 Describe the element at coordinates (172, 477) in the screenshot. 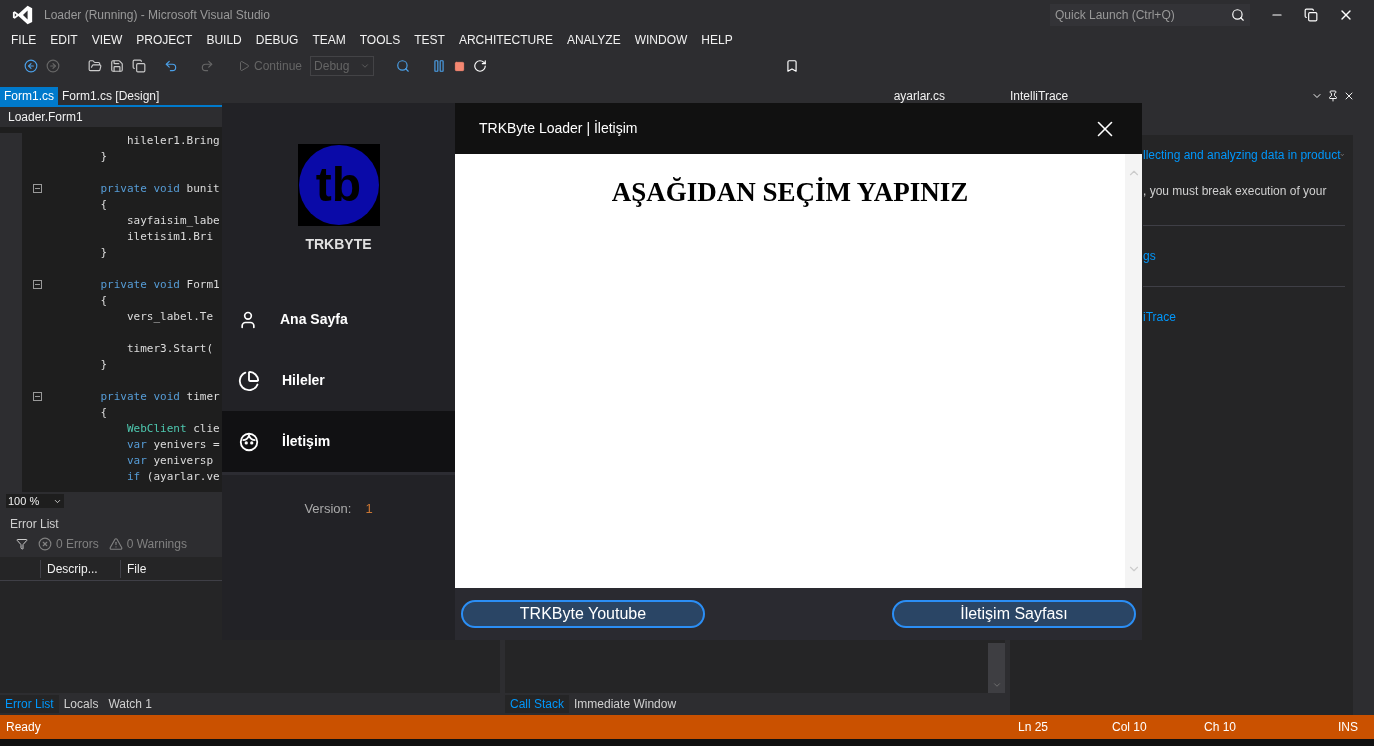

I see `code-line: if (ayarlar.ve` at that location.